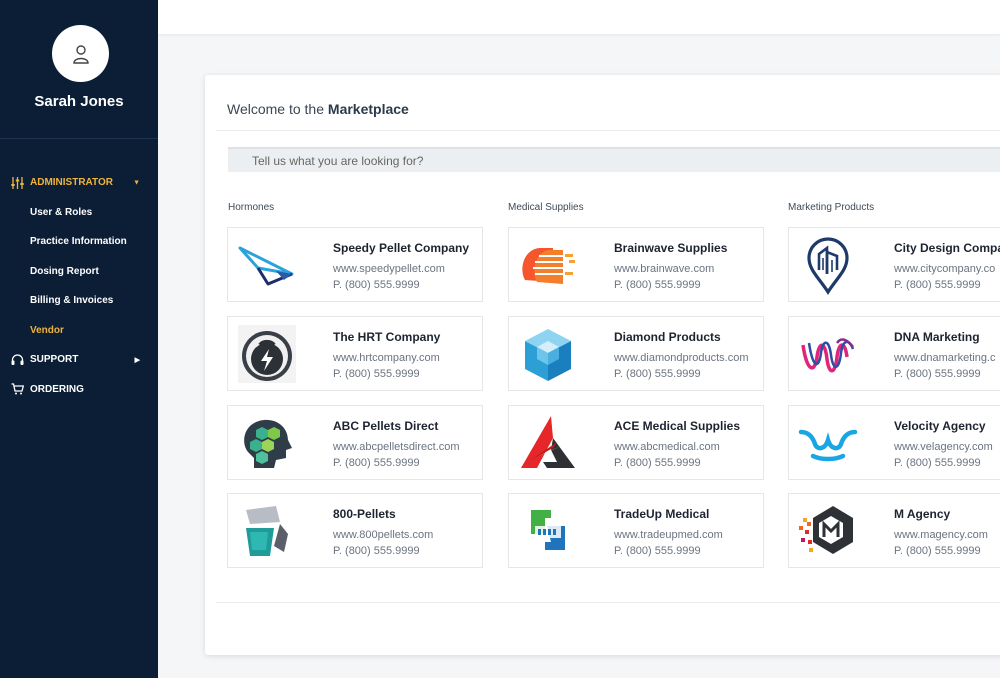 This screenshot has width=1000, height=678. Describe the element at coordinates (608, 130) in the screenshot. I see `card-divider` at that location.